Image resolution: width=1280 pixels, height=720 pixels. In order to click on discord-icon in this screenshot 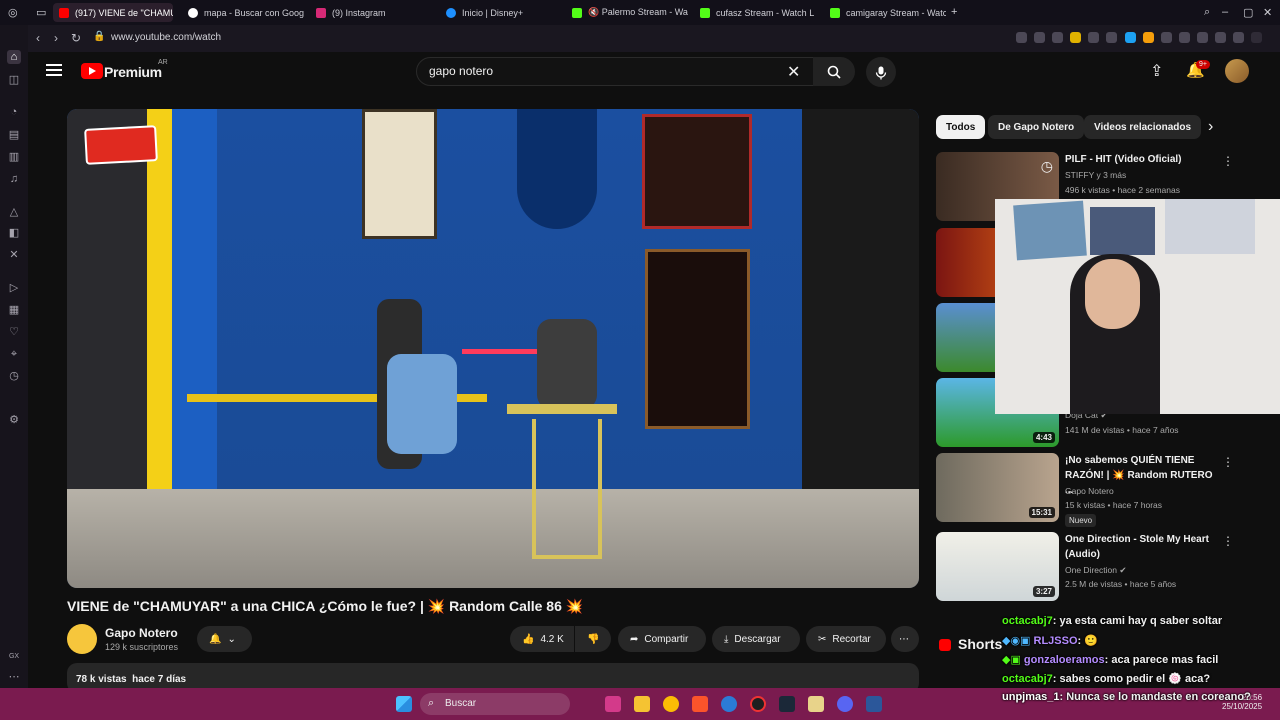, I will do `click(845, 704)`.